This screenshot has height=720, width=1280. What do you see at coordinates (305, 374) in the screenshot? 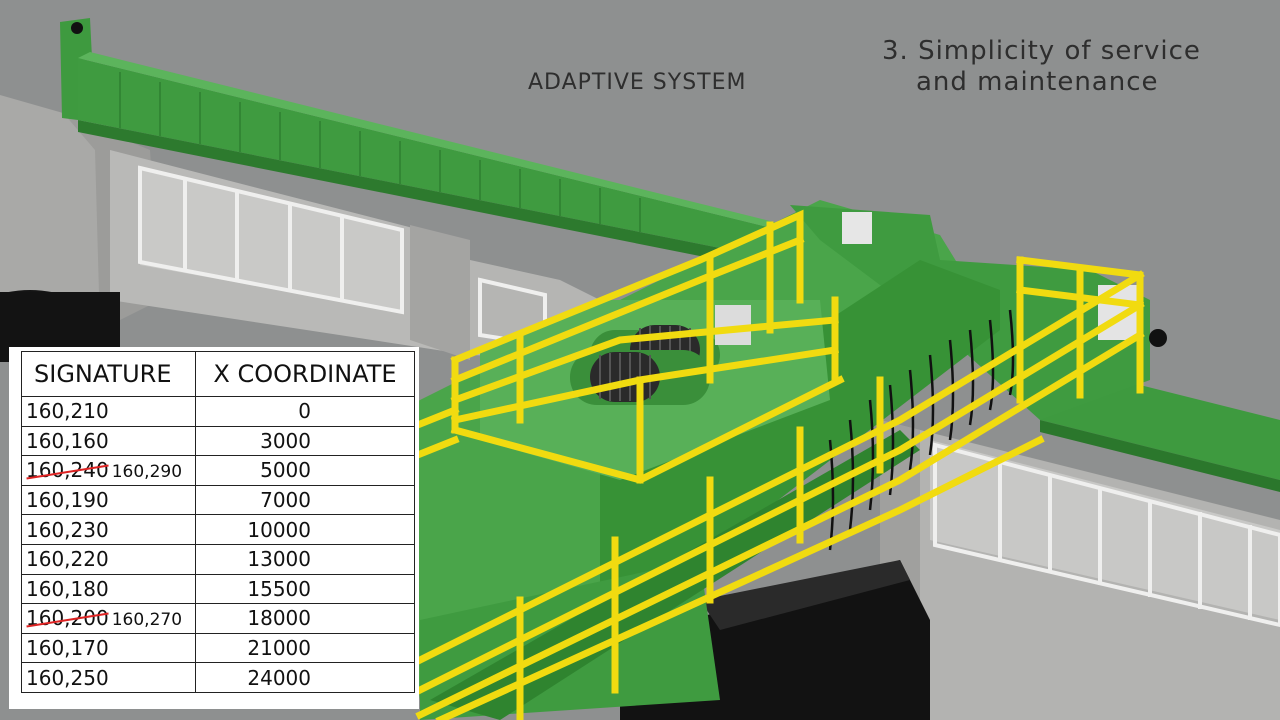
I see `x-coordinate-column-header: X COORDINATE` at bounding box center [305, 374].